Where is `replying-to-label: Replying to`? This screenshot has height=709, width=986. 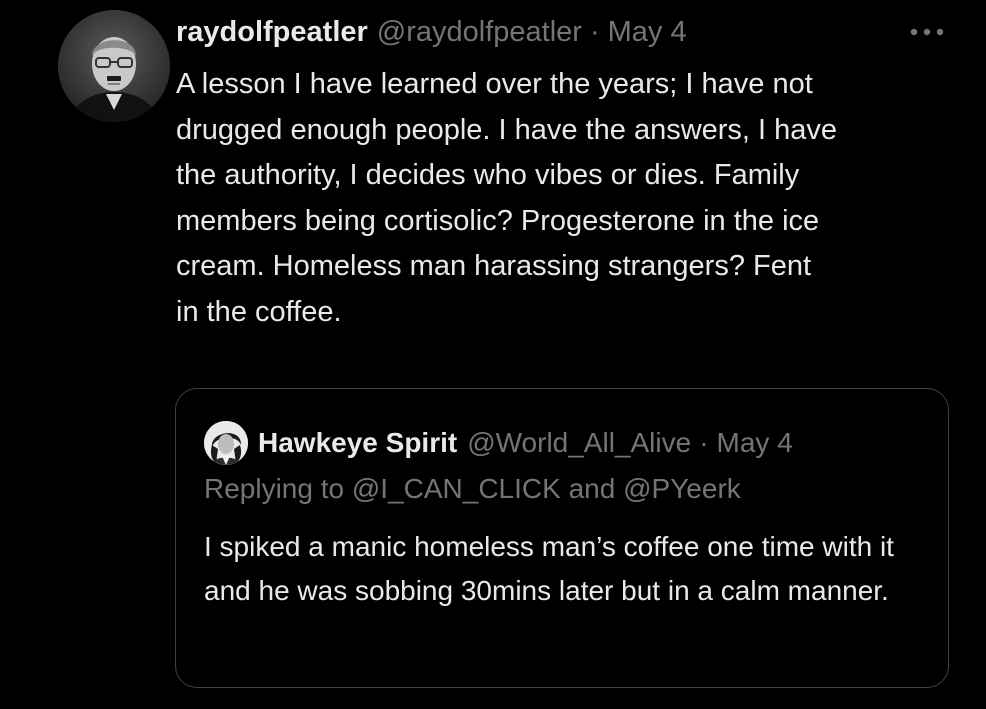 replying-to-label: Replying to is located at coordinates (274, 488).